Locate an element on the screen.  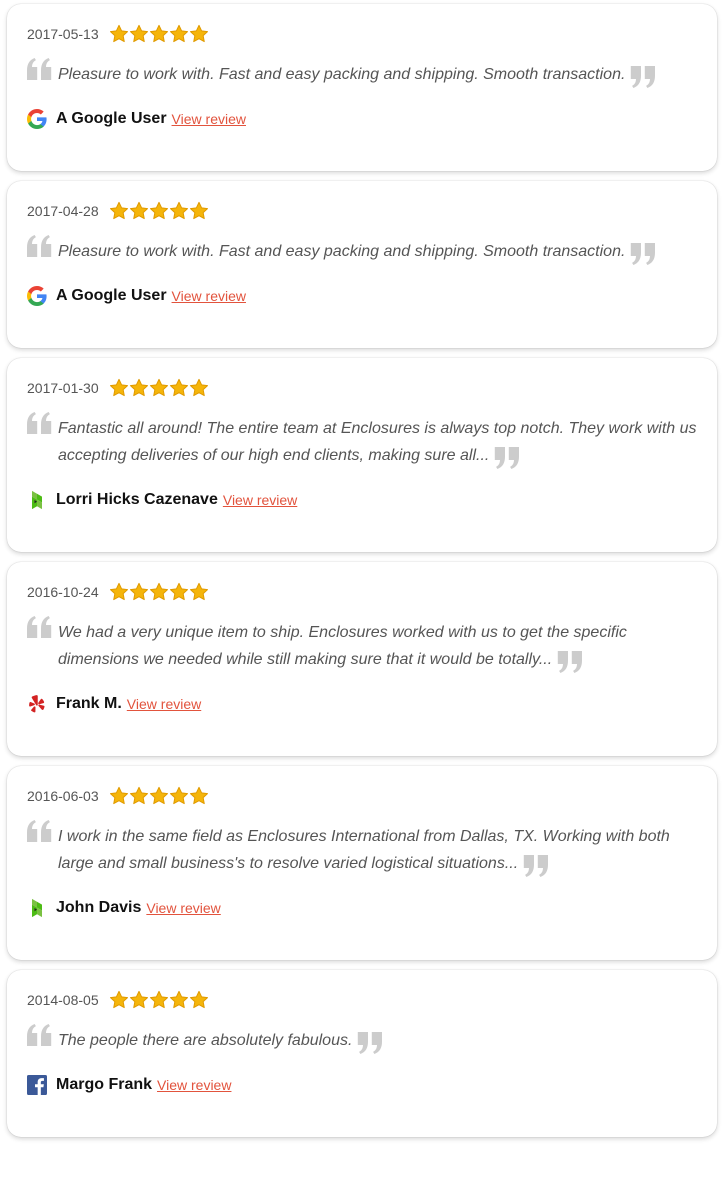
review-author-row: Margo Frank View review is located at coordinates (362, 1085).